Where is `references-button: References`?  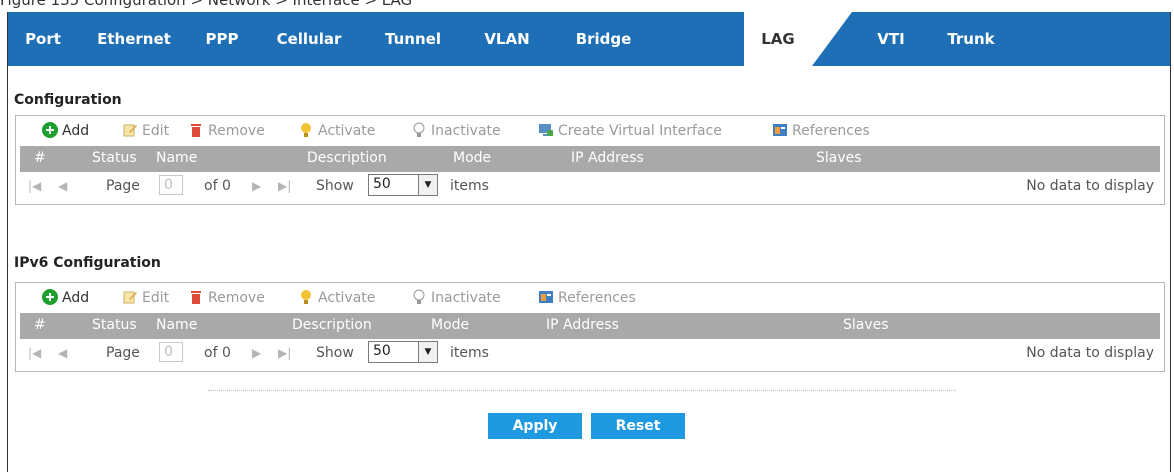 references-button: References is located at coordinates (821, 131).